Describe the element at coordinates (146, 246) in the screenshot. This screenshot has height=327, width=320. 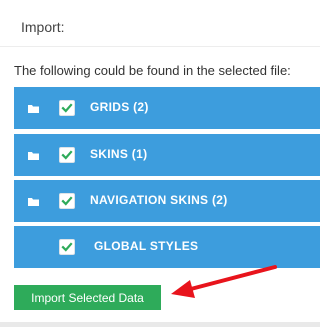
I see `item-label: GLOBAL STYLES` at that location.